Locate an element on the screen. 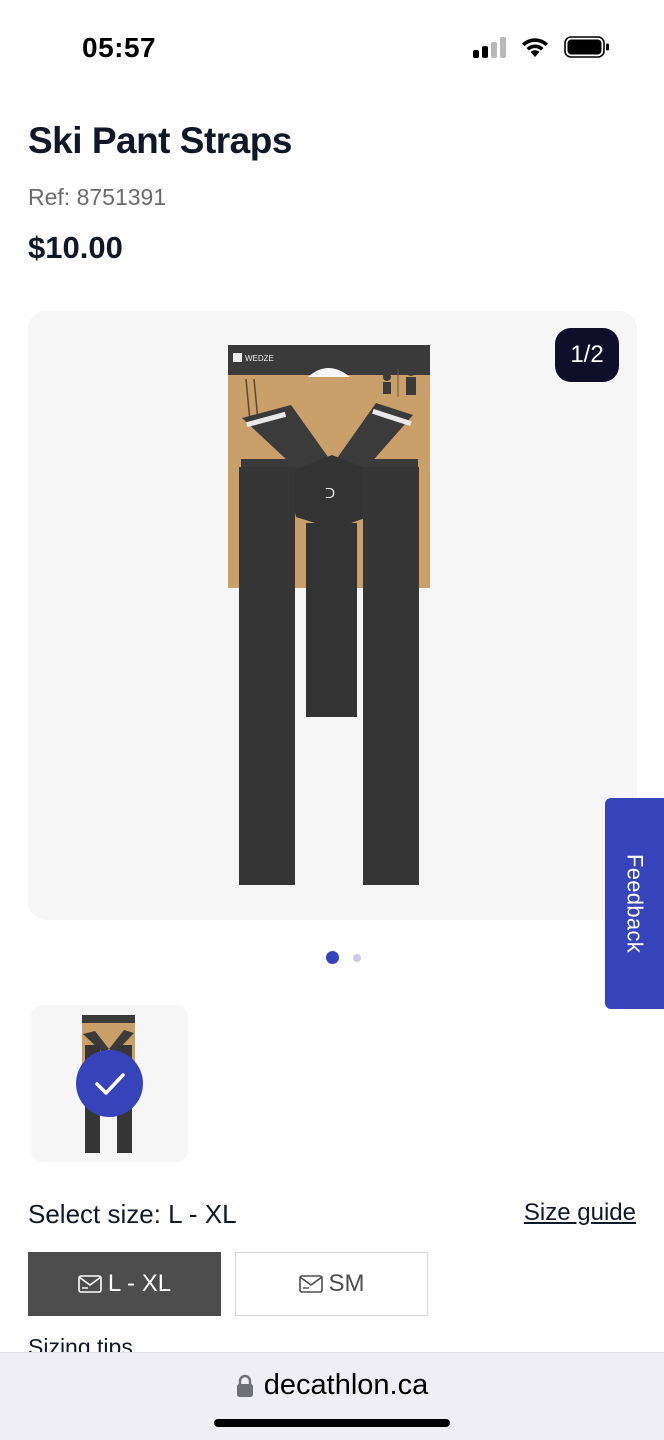 The image size is (664, 1440). product-thumbnail is located at coordinates (109, 1083).